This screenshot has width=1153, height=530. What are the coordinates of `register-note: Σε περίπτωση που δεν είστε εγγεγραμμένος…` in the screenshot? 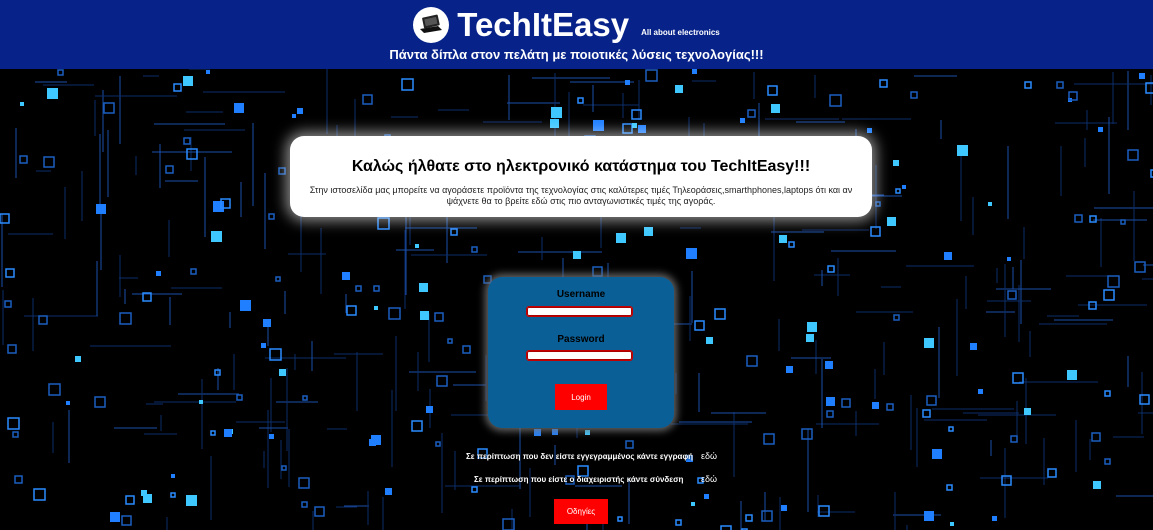 It's located at (580, 456).